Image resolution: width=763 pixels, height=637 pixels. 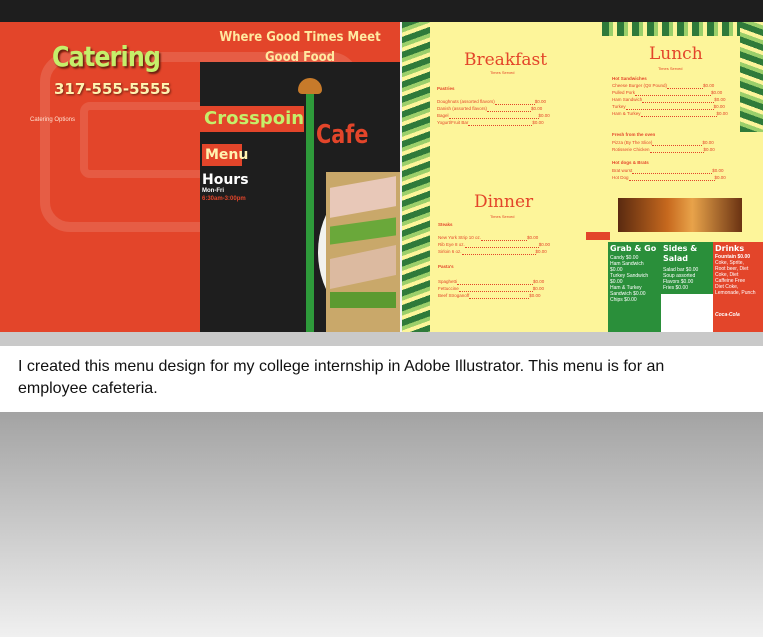 What do you see at coordinates (670, 114) in the screenshot?
I see `menu-item: Ham & Turkey $0.00` at bounding box center [670, 114].